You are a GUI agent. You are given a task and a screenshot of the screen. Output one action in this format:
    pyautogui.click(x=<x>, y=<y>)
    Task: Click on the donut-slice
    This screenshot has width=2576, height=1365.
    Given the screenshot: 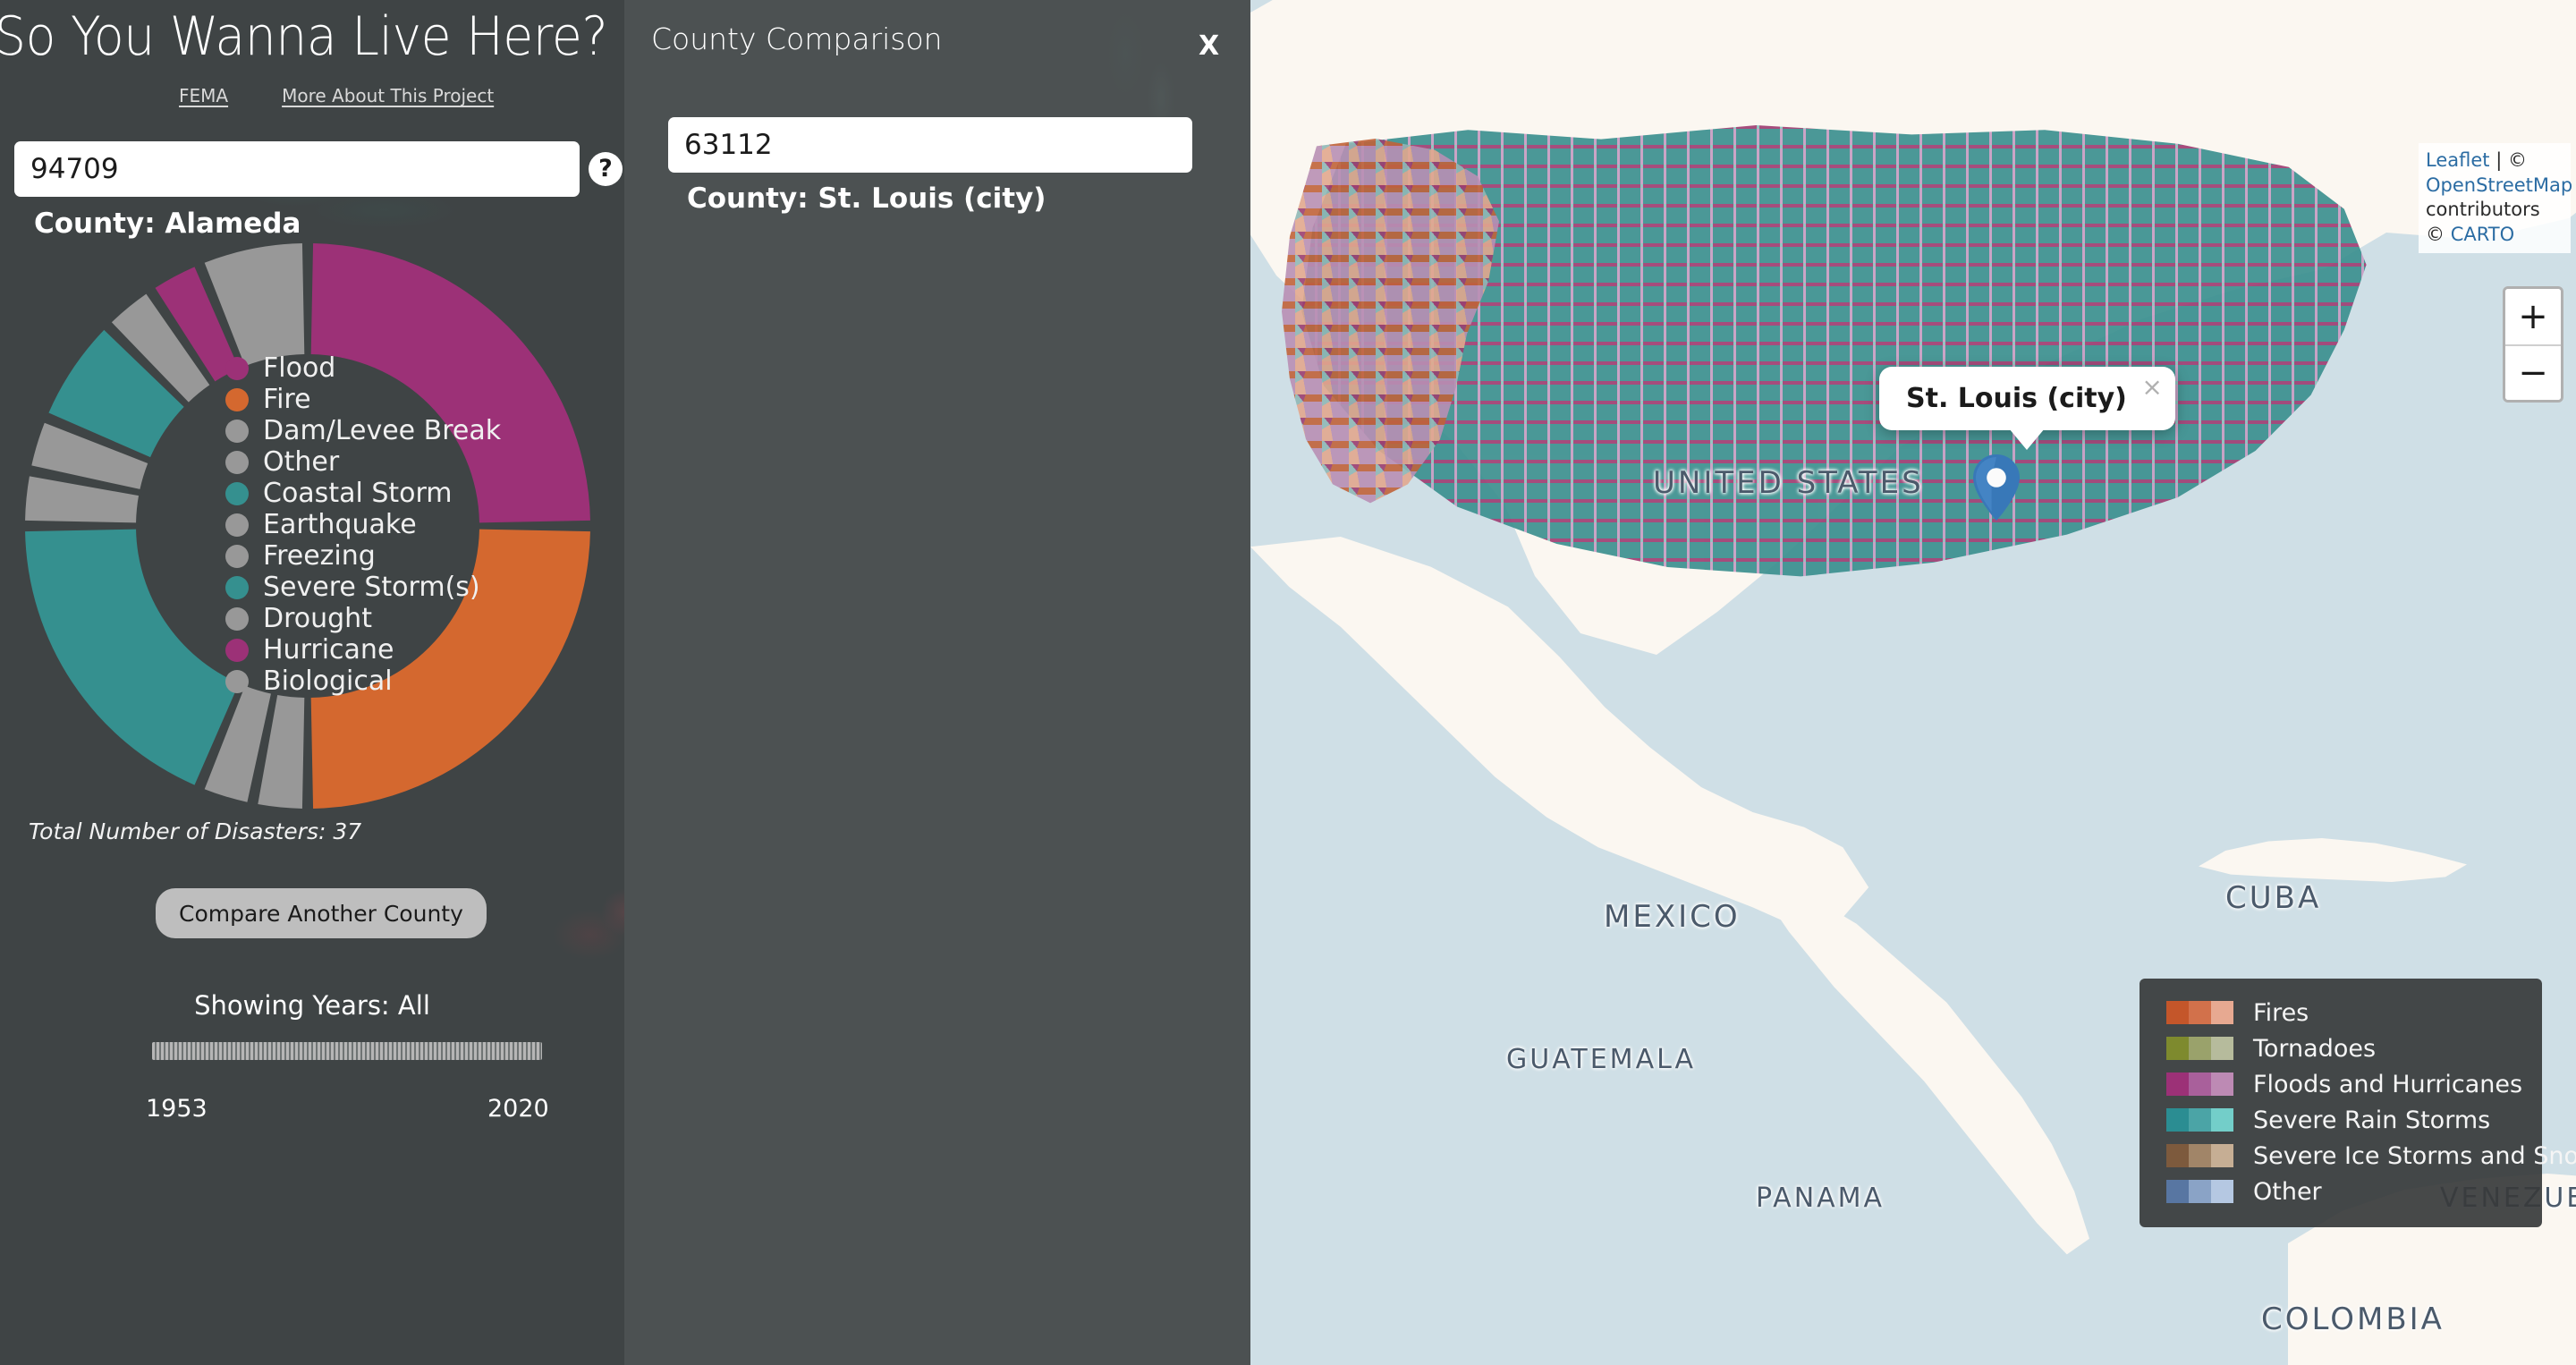 What is the action you would take?
    pyautogui.click(x=132, y=657)
    